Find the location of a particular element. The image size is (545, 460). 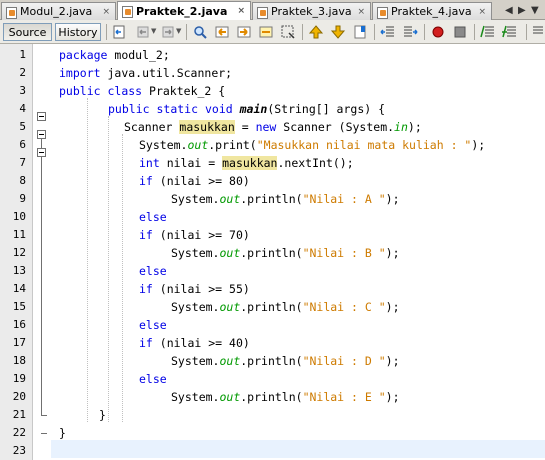

find-previous-icon is located at coordinates (222, 32).